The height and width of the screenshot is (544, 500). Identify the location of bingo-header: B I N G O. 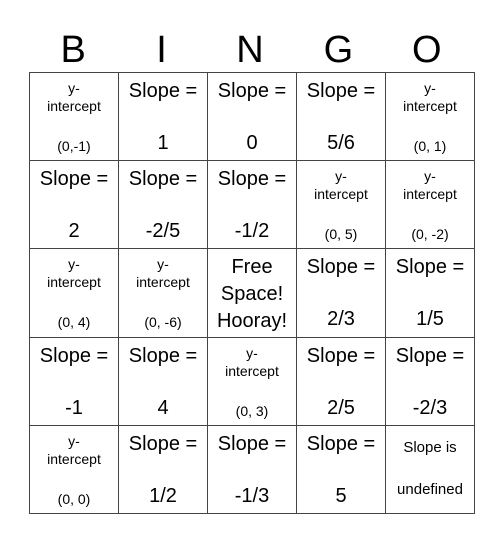
(250, 50).